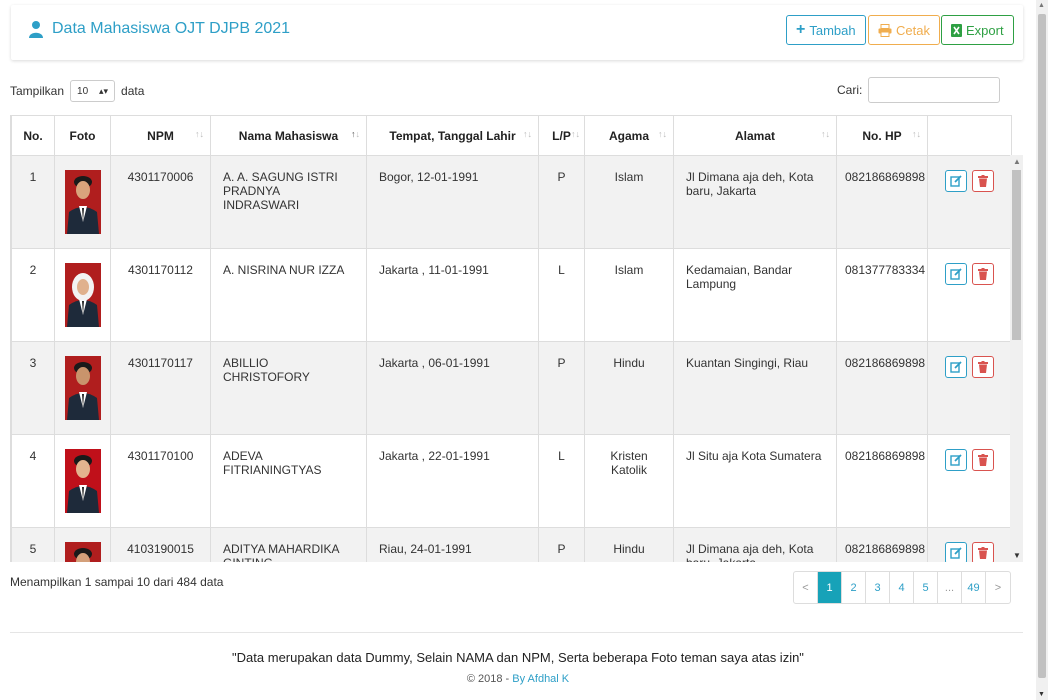 The height and width of the screenshot is (700, 1048). Describe the element at coordinates (878, 587) in the screenshot. I see `page-button-3: 3` at that location.